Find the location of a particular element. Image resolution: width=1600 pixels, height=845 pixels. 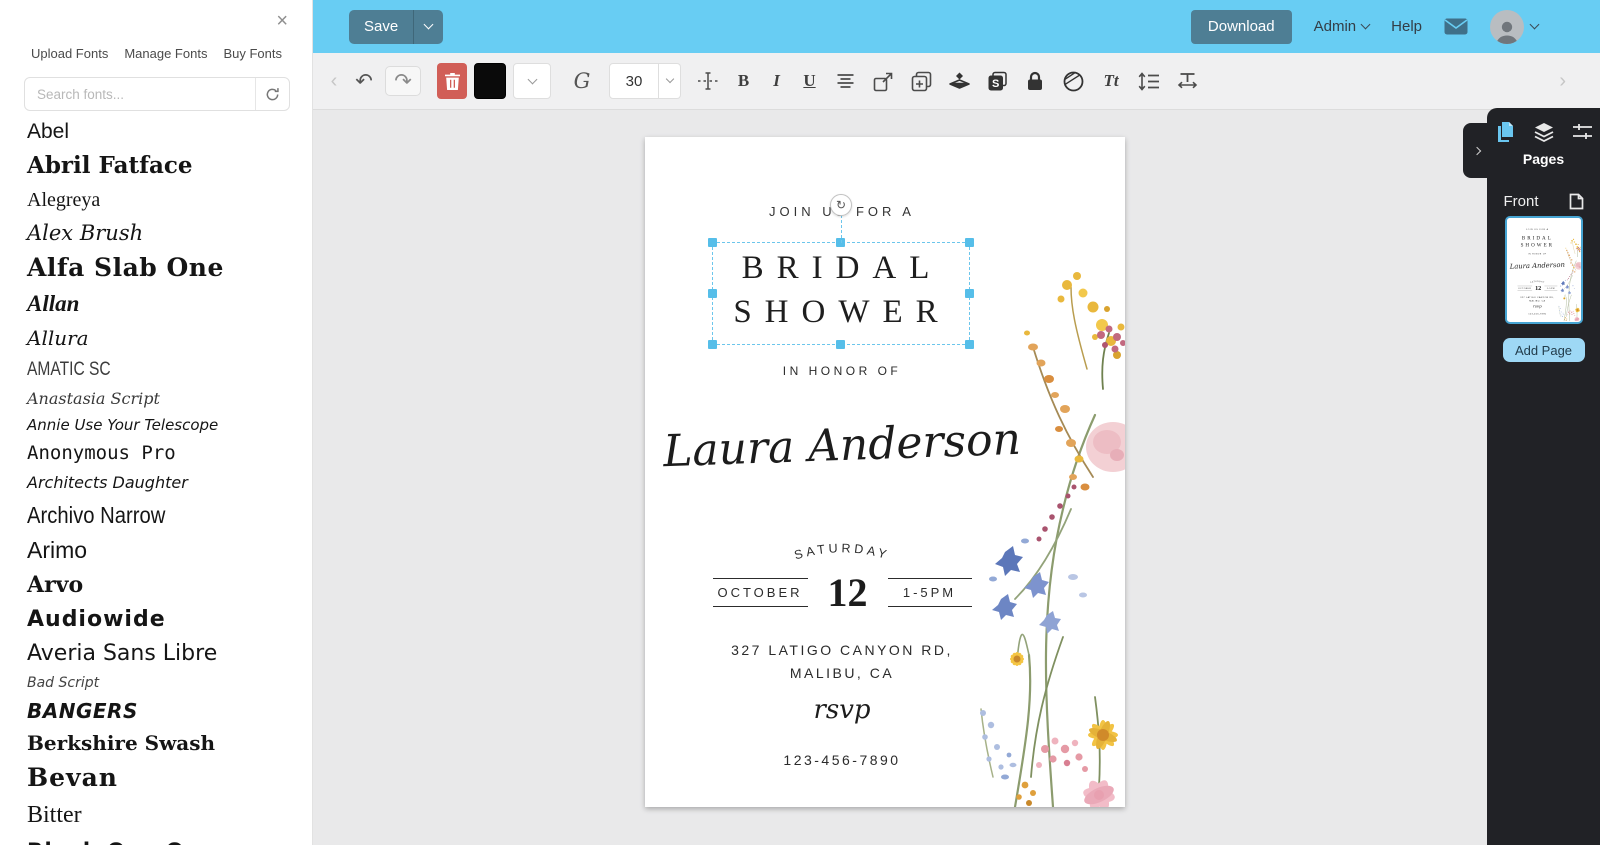

font-option: Arvo is located at coordinates (169, 585).